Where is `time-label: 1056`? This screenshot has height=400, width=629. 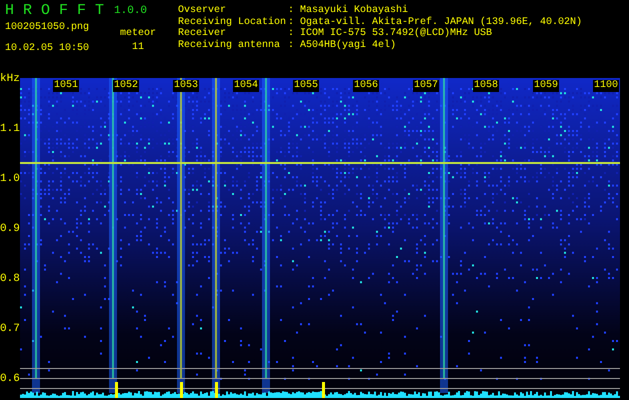 time-label: 1056 is located at coordinates (365, 86).